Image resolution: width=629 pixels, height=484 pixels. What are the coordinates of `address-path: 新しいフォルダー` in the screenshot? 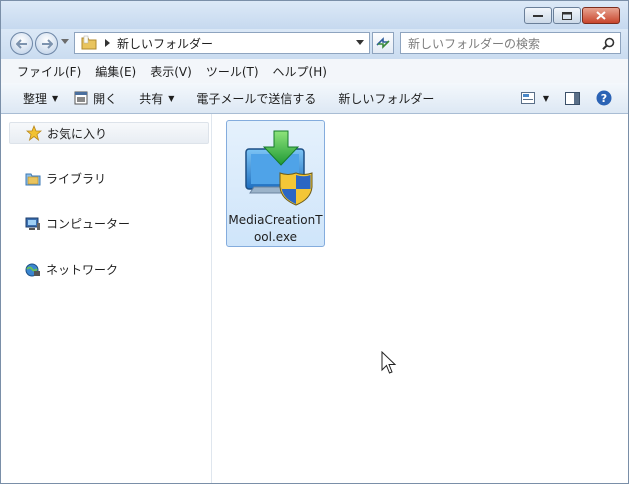 It's located at (165, 43).